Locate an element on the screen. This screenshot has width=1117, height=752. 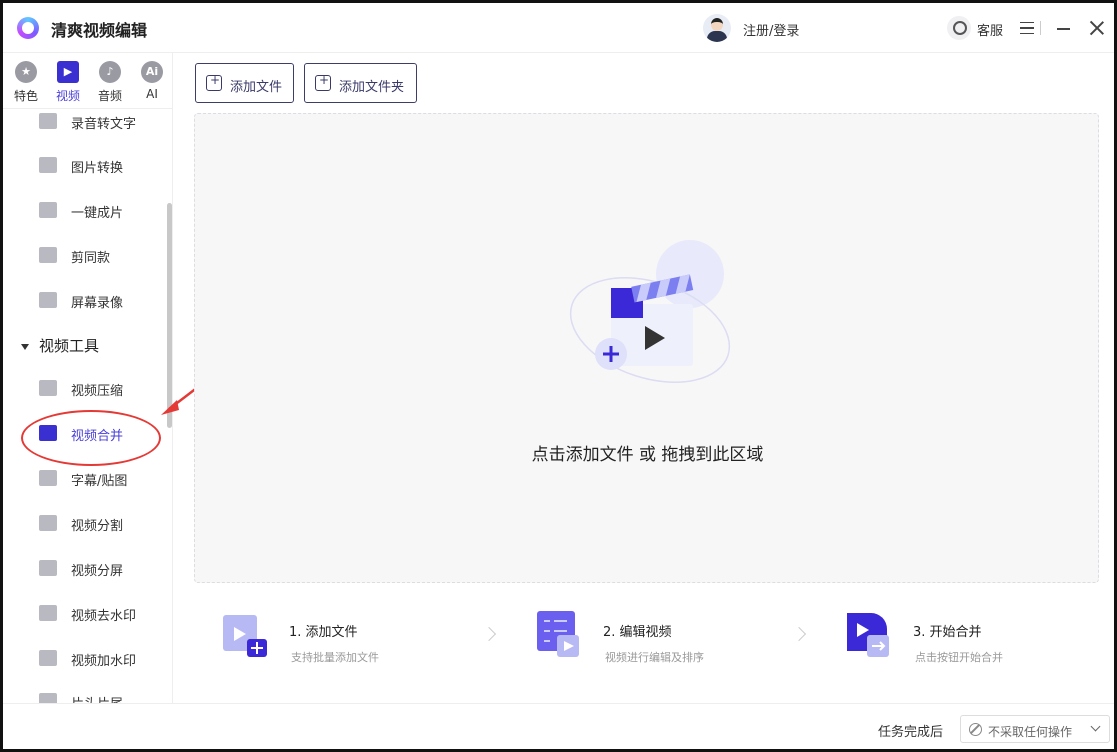
play-icon is located at coordinates (48, 210).